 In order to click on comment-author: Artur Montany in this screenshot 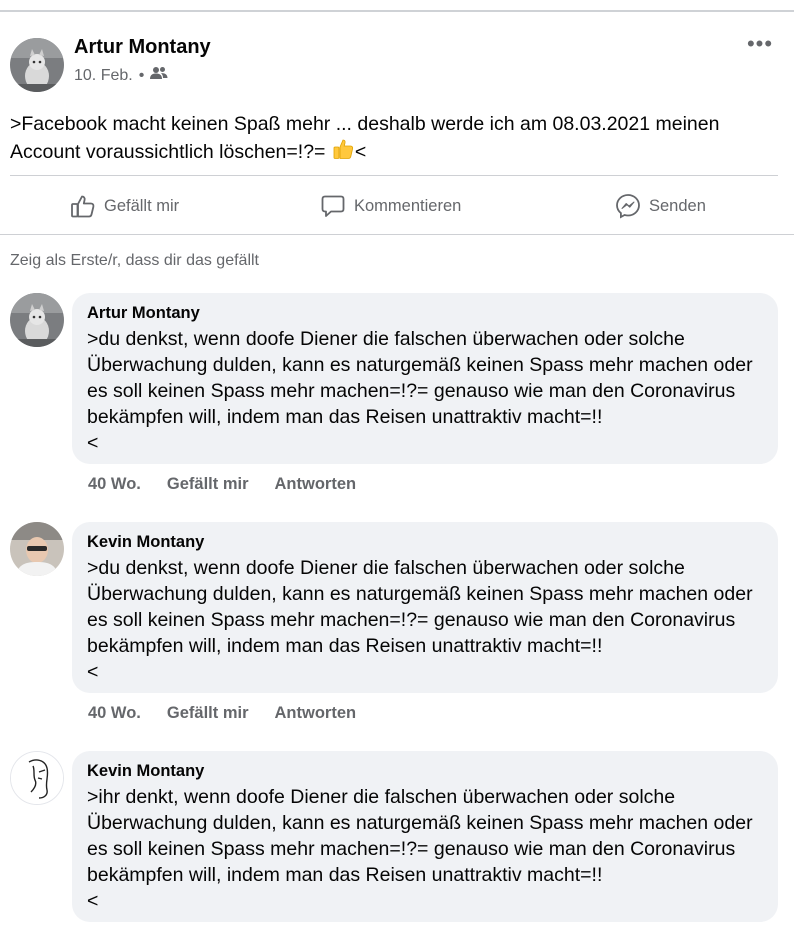, I will do `click(425, 313)`.